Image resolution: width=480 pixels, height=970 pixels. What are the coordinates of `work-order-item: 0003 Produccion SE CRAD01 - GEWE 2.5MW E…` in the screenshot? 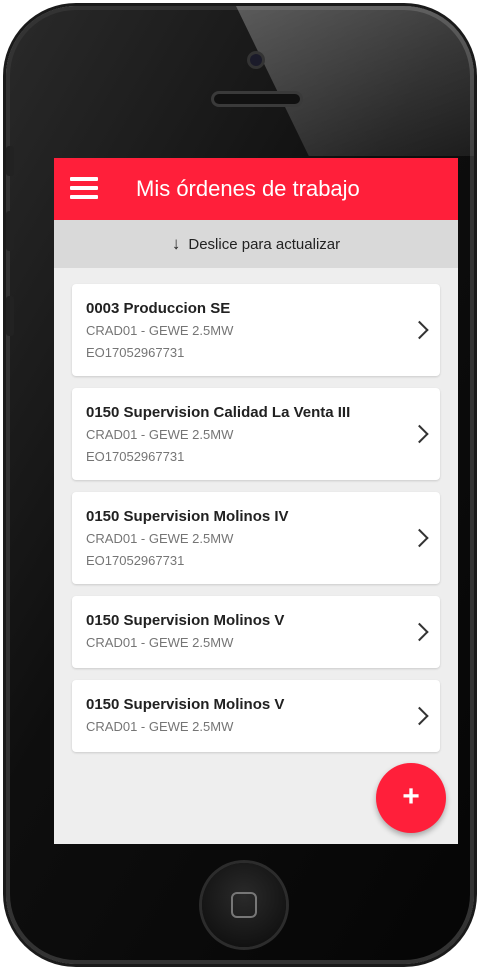 It's located at (256, 330).